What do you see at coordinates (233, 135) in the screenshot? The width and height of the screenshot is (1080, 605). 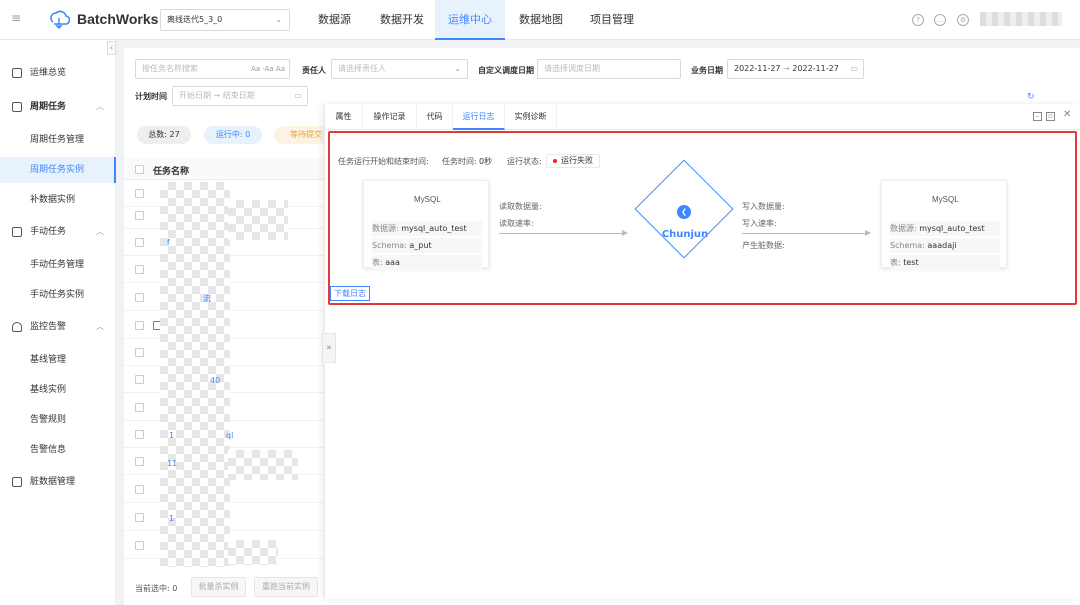 I see `running-count-pill: 运行中: 0` at bounding box center [233, 135].